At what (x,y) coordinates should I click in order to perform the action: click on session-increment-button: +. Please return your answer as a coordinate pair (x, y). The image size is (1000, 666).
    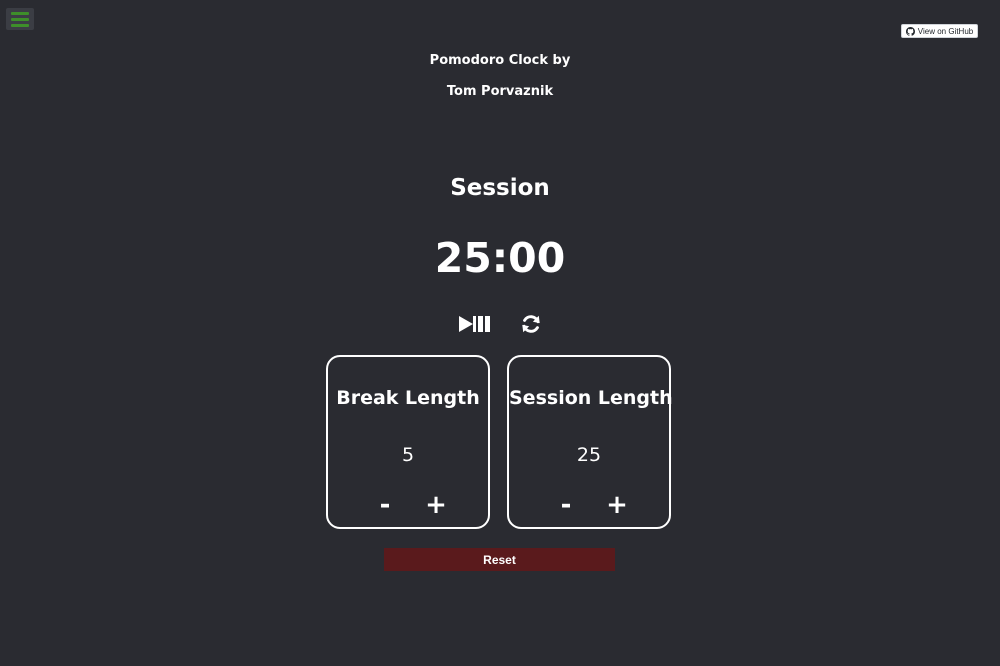
    Looking at the image, I should click on (617, 505).